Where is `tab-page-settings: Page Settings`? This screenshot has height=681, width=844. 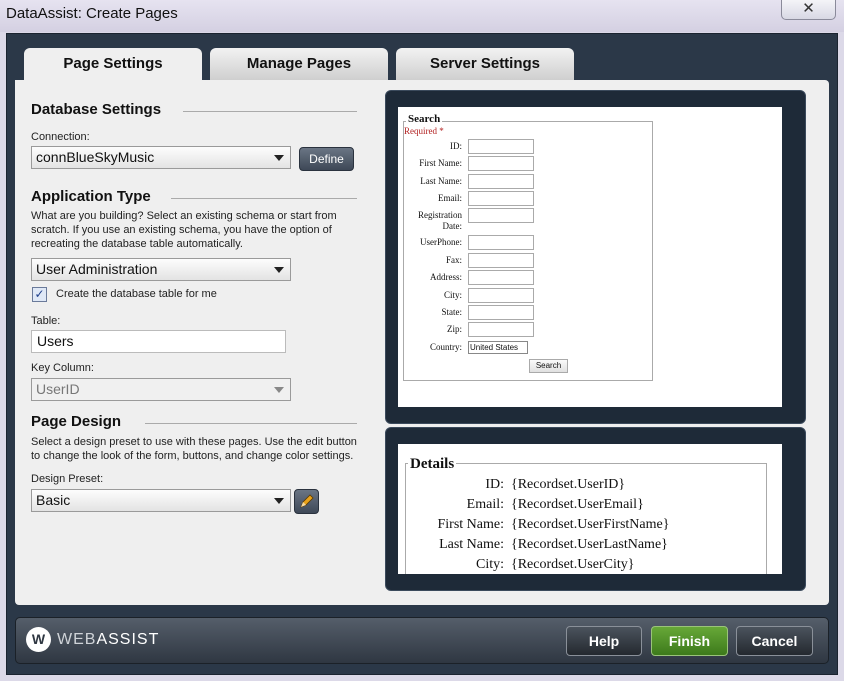 tab-page-settings: Page Settings is located at coordinates (113, 65).